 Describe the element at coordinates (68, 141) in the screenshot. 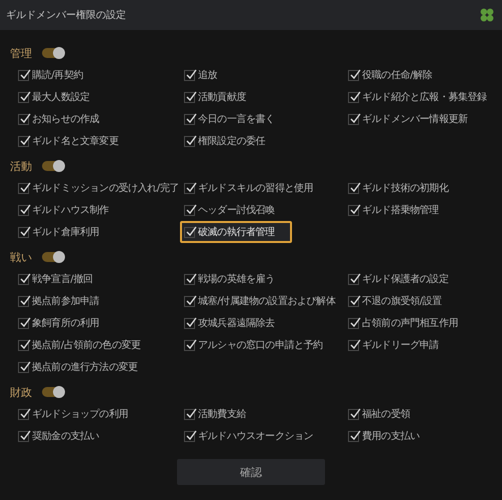

I see `permission-item: ギルド名と文章変更` at that location.